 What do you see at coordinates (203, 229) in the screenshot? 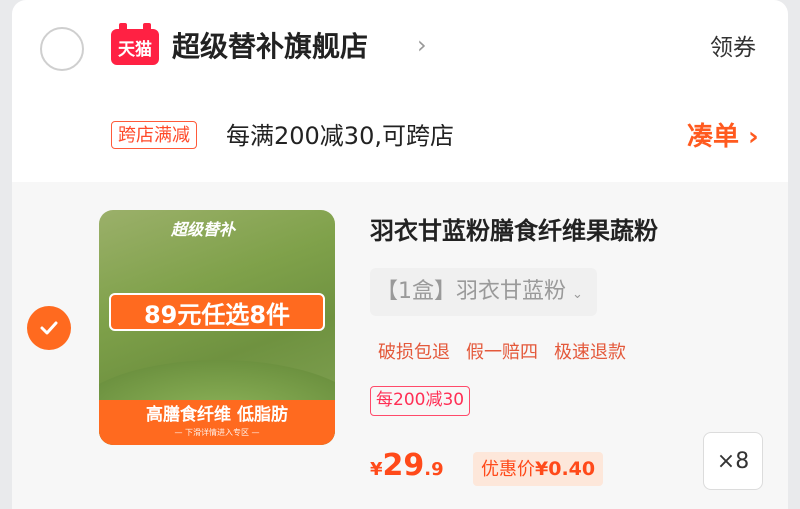
I see `brand-logo: 超级替补` at bounding box center [203, 229].